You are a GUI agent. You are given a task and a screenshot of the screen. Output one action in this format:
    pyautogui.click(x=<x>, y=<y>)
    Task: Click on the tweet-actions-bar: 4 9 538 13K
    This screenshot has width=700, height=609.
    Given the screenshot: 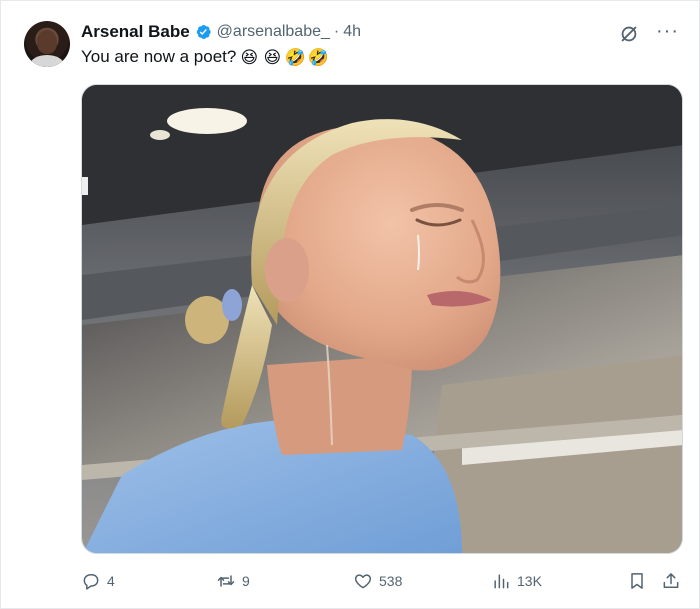 What is the action you would take?
    pyautogui.click(x=382, y=581)
    